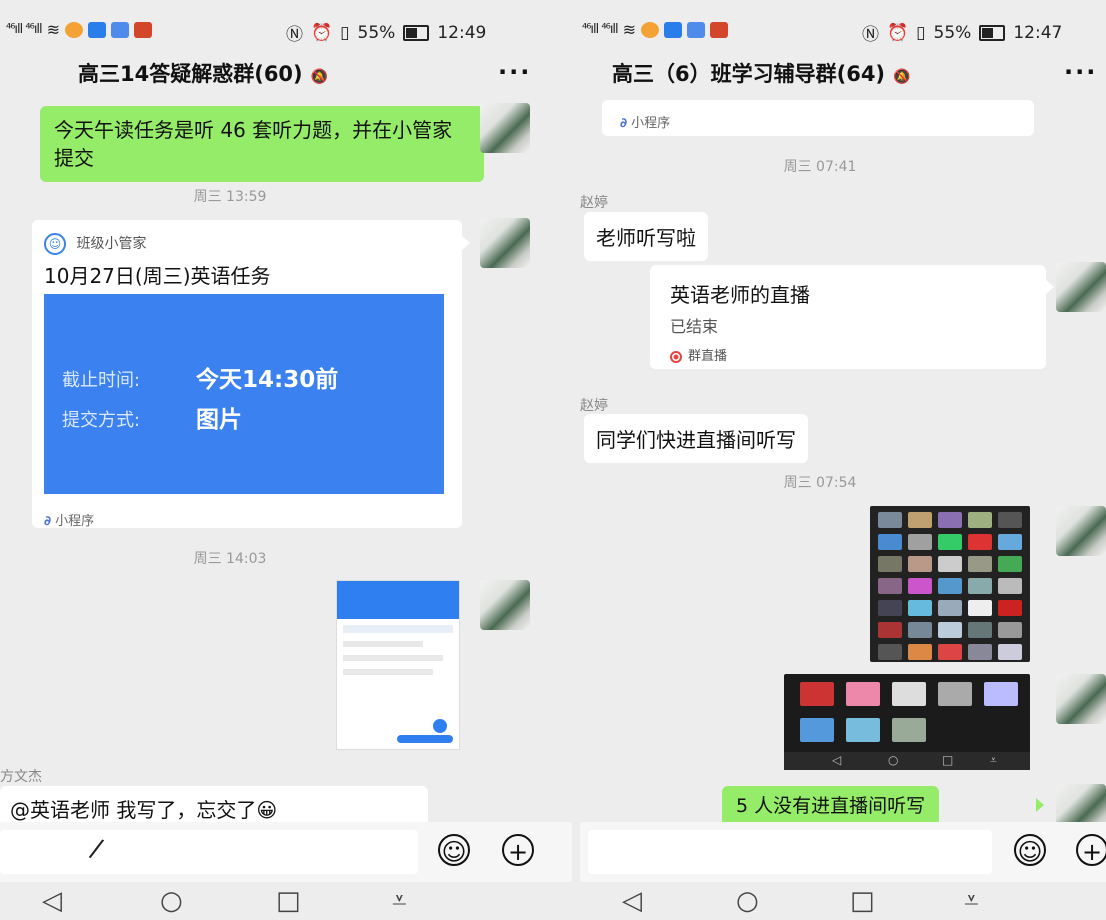 The width and height of the screenshot is (1106, 920). I want to click on vibrate-icon: ▯, so click(345, 32).